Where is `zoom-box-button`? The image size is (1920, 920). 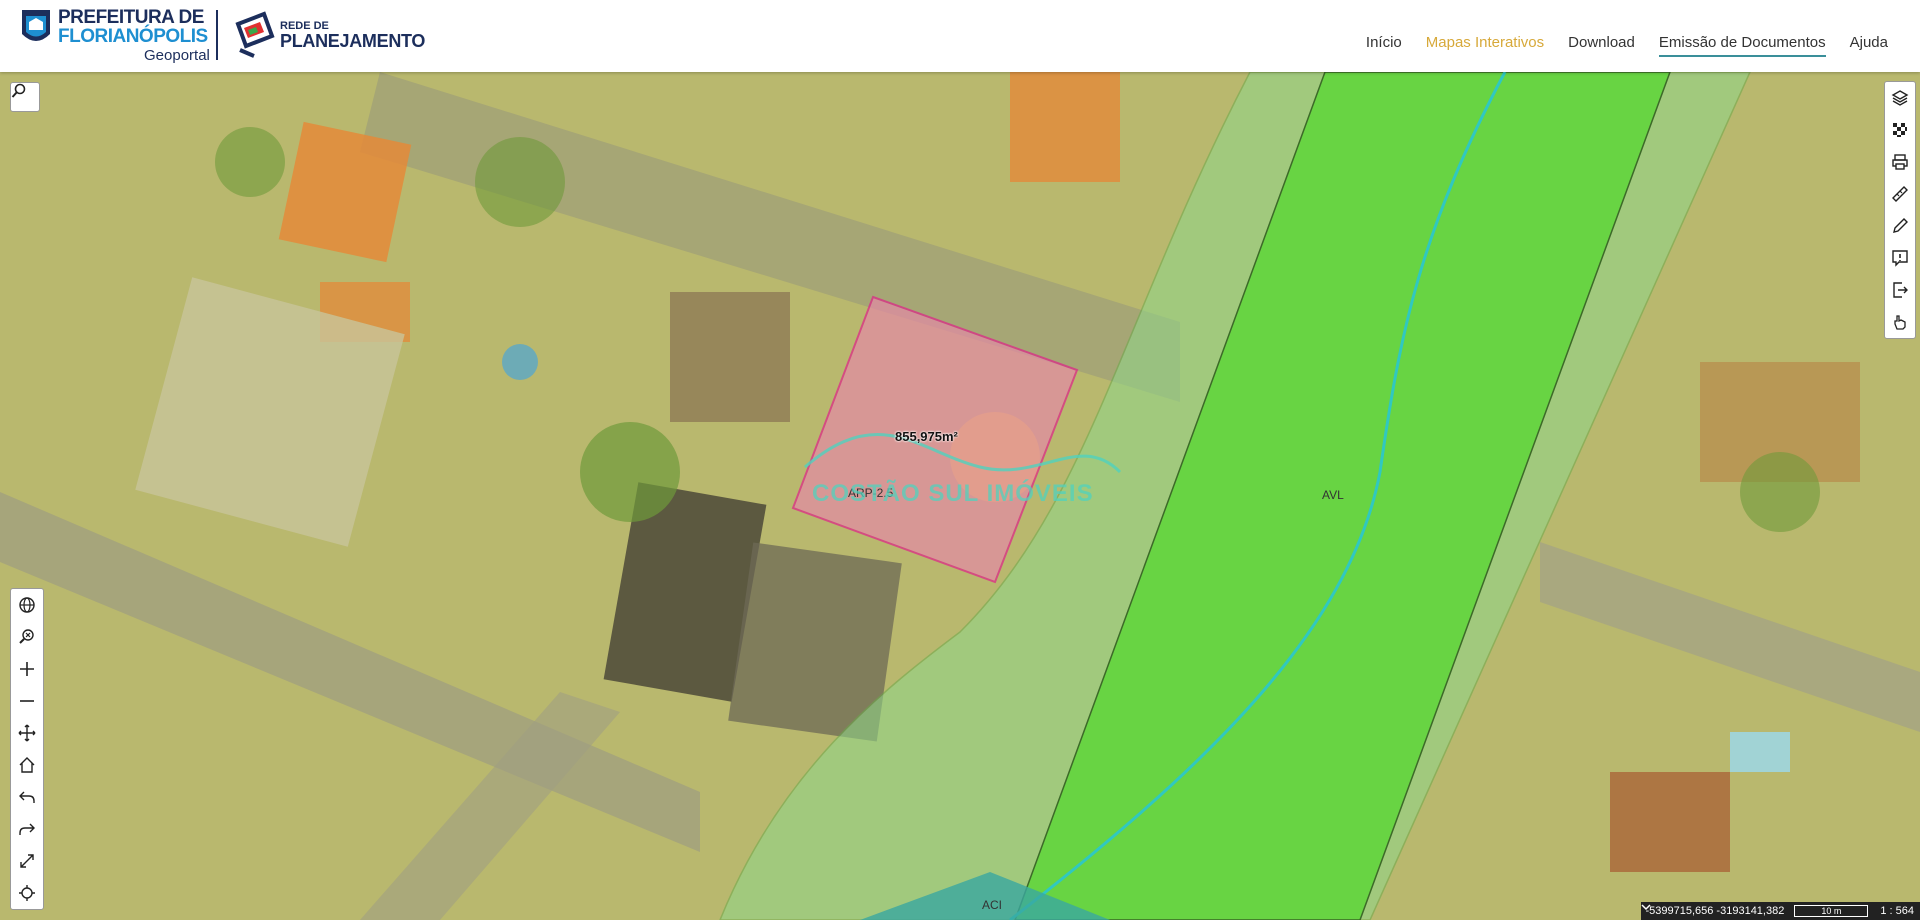
zoom-box-button is located at coordinates (27, 637).